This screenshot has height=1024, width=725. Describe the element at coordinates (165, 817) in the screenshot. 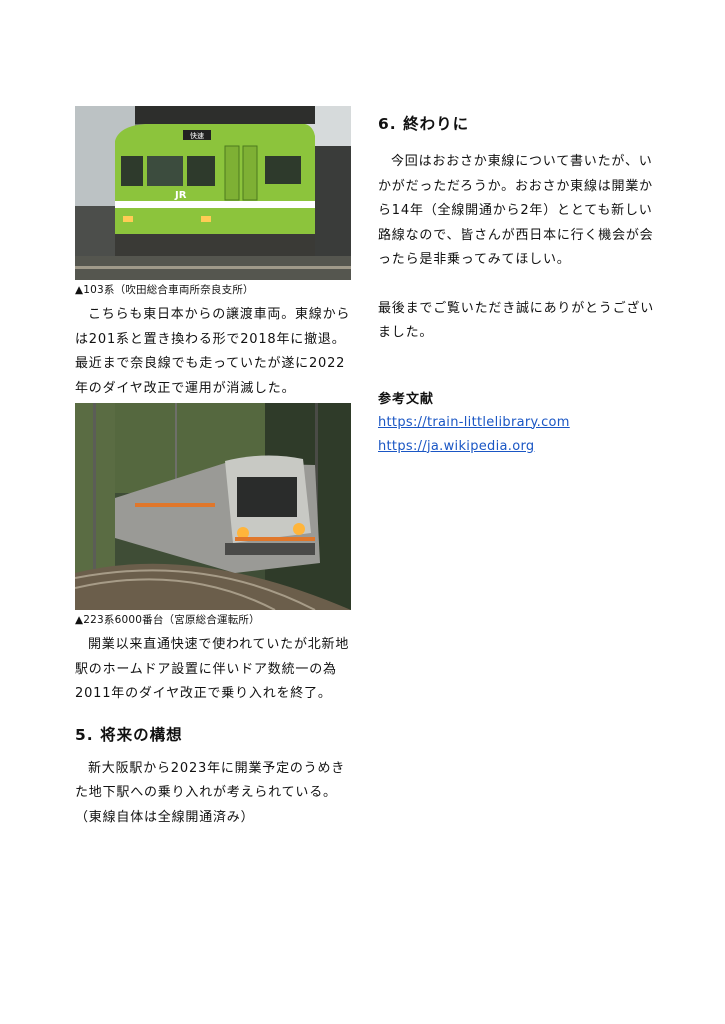

I see `paragraph-future-note: （東線自体は全線開通済み）` at that location.